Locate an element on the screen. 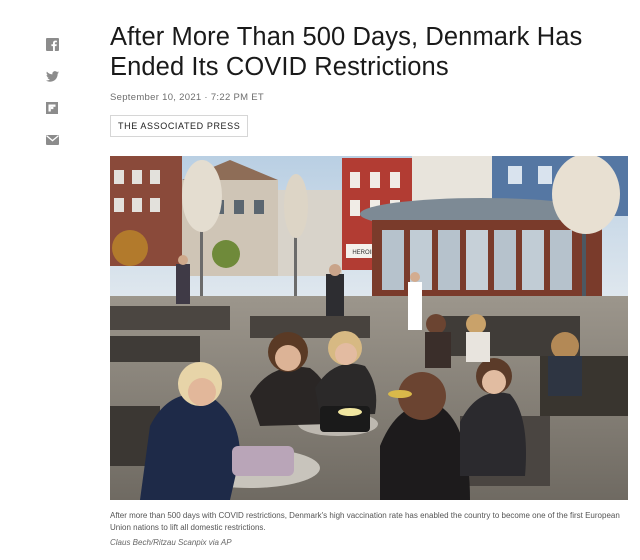 This screenshot has height=560, width=640. dateline: September 10, 2021 · 7:22 PM ET is located at coordinates (187, 97).